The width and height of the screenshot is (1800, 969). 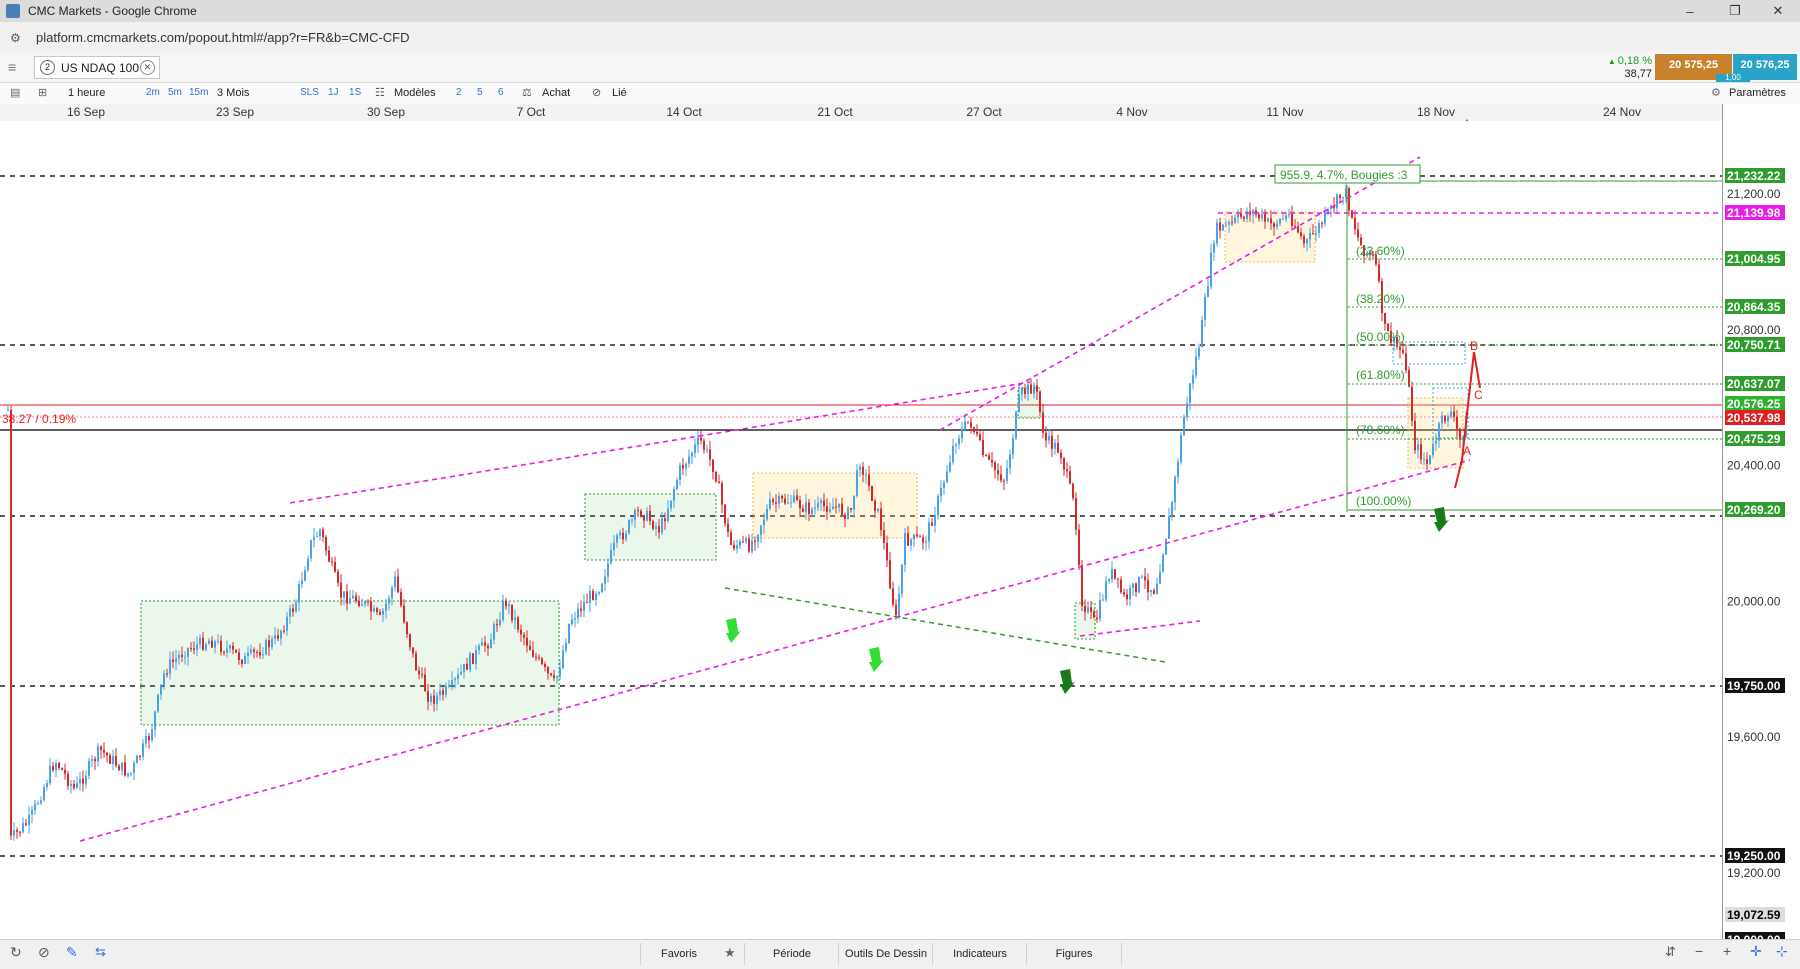 I want to click on cancel-icon: ⊘, so click(x=44, y=952).